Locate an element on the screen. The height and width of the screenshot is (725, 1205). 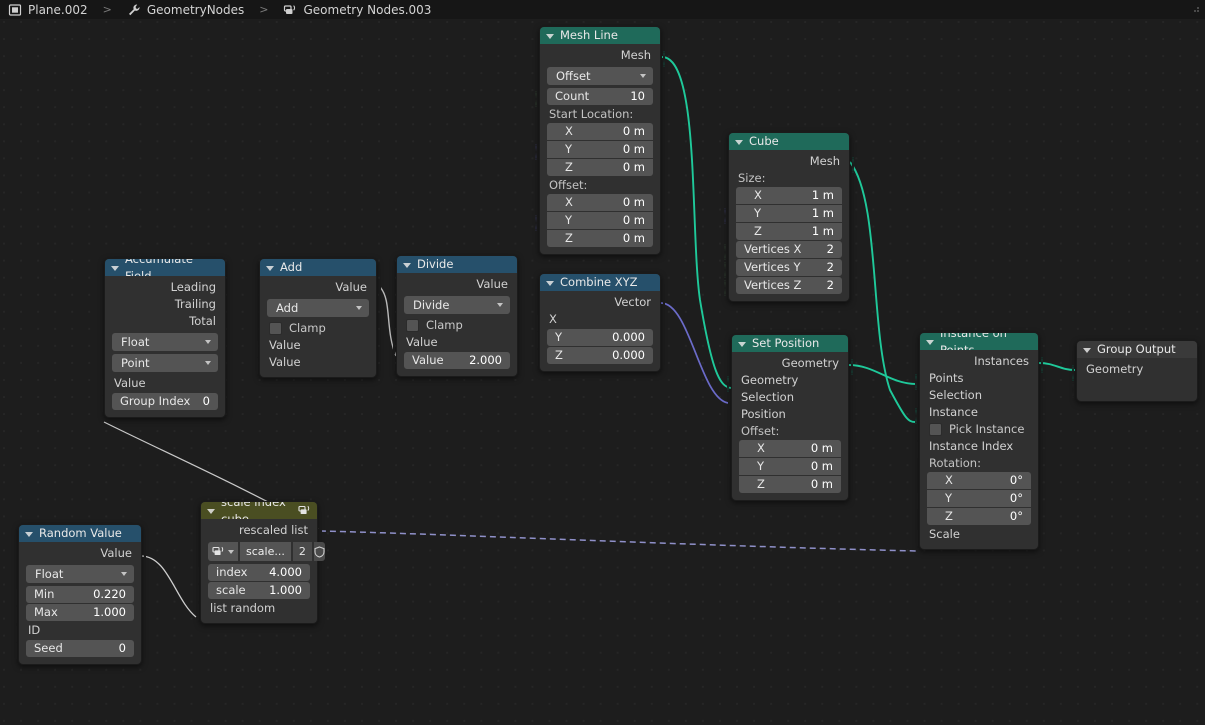
socket-start-location-input is located at coordinates (539, 152).